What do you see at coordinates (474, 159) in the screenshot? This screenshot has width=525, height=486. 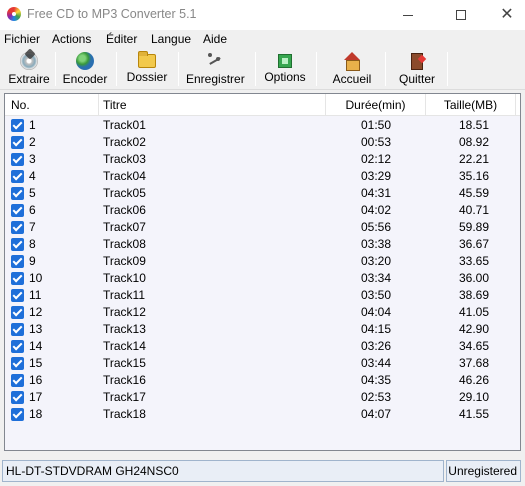 I see `track-size: 22.21` at bounding box center [474, 159].